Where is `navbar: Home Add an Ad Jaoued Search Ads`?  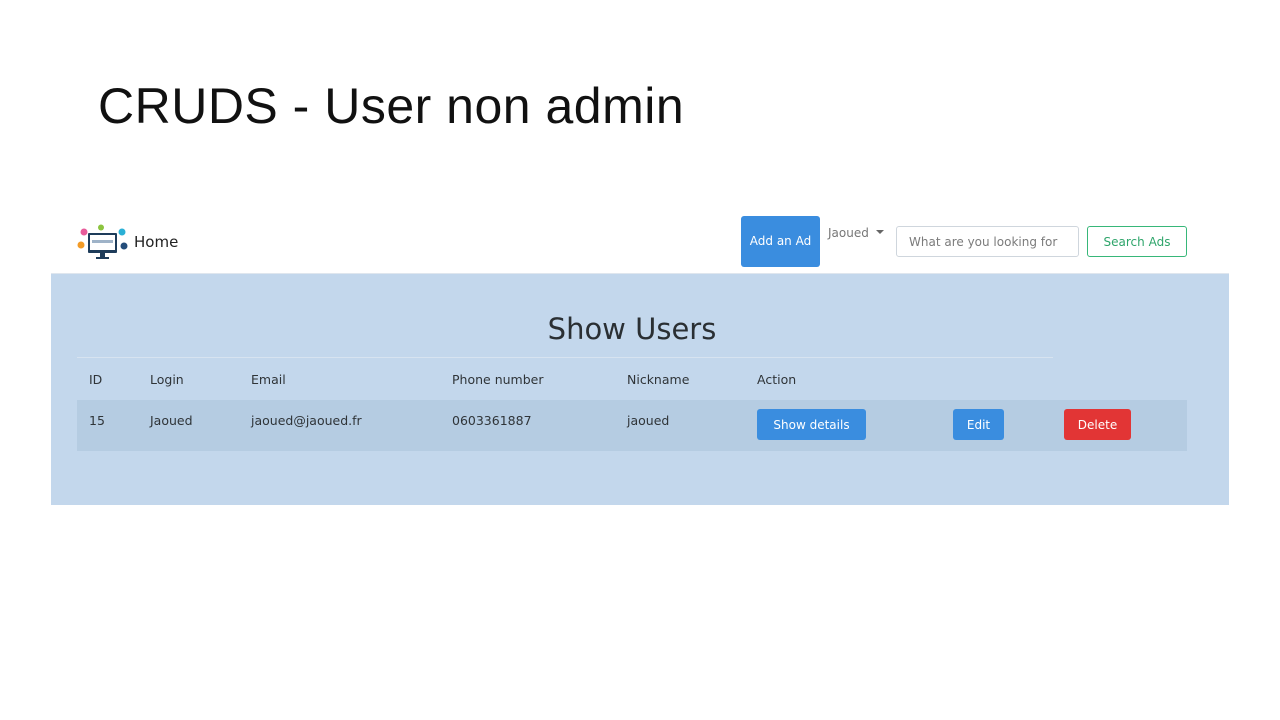
navbar: Home Add an Ad Jaoued Search Ads is located at coordinates (640, 243).